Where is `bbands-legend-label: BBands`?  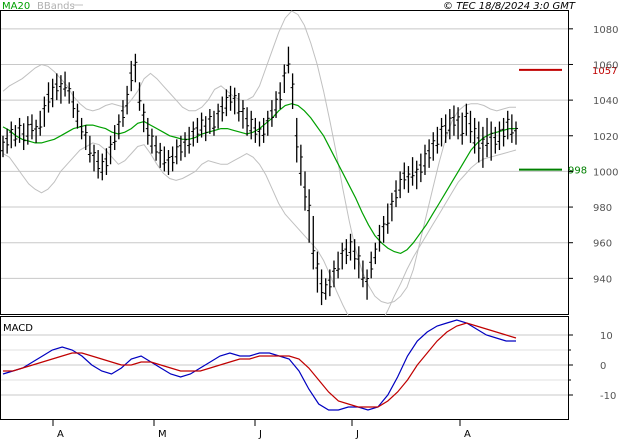 bbands-legend-label: BBands is located at coordinates (56, 6).